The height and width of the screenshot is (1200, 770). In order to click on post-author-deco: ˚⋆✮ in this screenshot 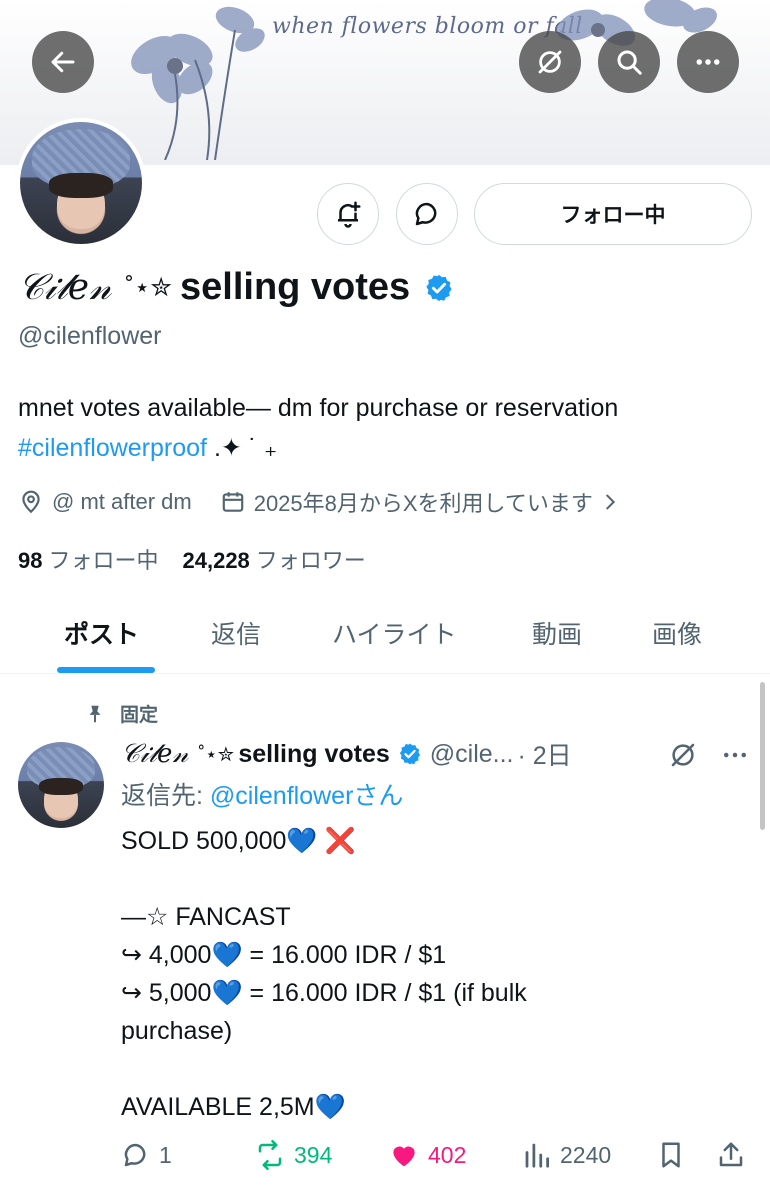, I will do `click(216, 754)`.